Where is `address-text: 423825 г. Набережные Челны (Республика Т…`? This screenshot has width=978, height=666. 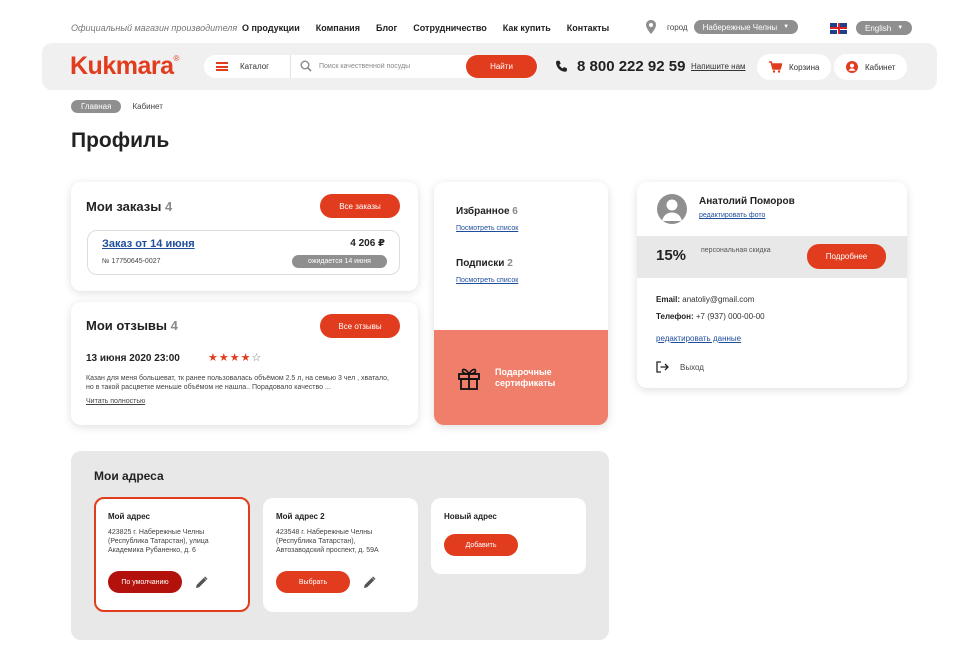
address-text: 423825 г. Набережные Челны (Республика Т… is located at coordinates (158, 541).